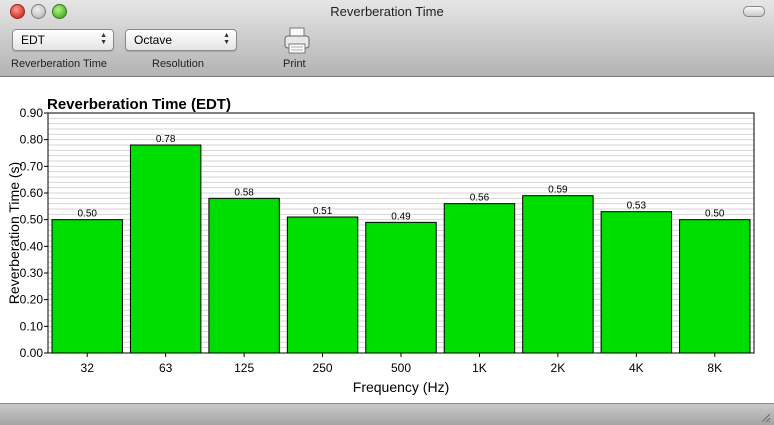 The width and height of the screenshot is (774, 425). What do you see at coordinates (480, 198) in the screenshot?
I see `bar-value-label: 0.56` at bounding box center [480, 198].